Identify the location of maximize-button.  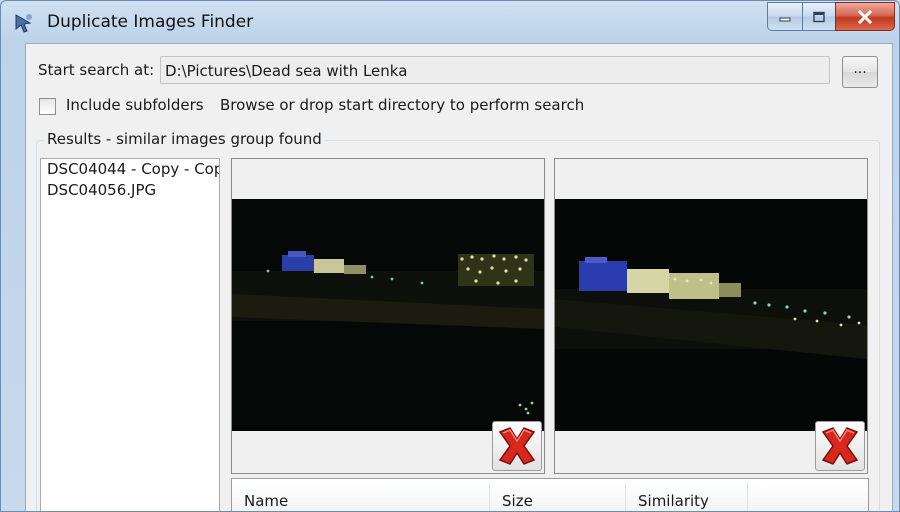
(818, 16).